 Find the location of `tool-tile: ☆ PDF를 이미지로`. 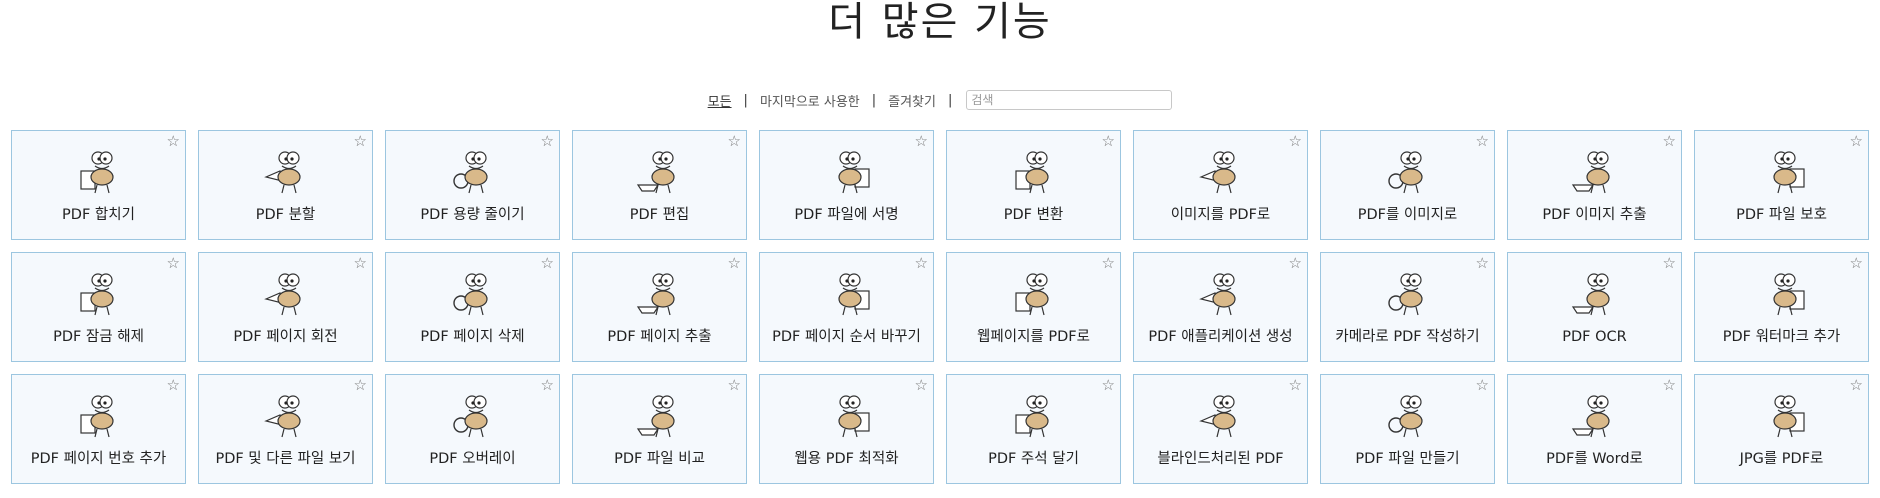

tool-tile: ☆ PDF를 이미지로 is located at coordinates (1407, 185).